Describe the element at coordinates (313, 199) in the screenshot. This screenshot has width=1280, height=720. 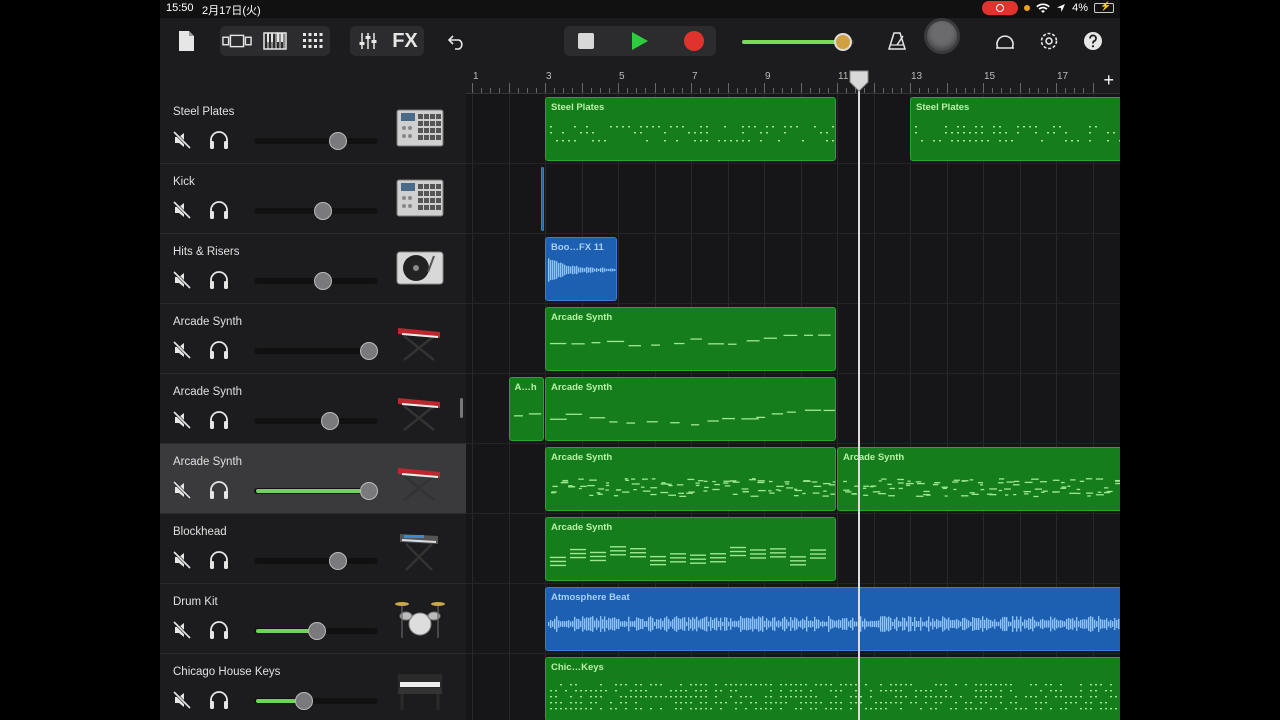
I see `track-header: Kick` at that location.